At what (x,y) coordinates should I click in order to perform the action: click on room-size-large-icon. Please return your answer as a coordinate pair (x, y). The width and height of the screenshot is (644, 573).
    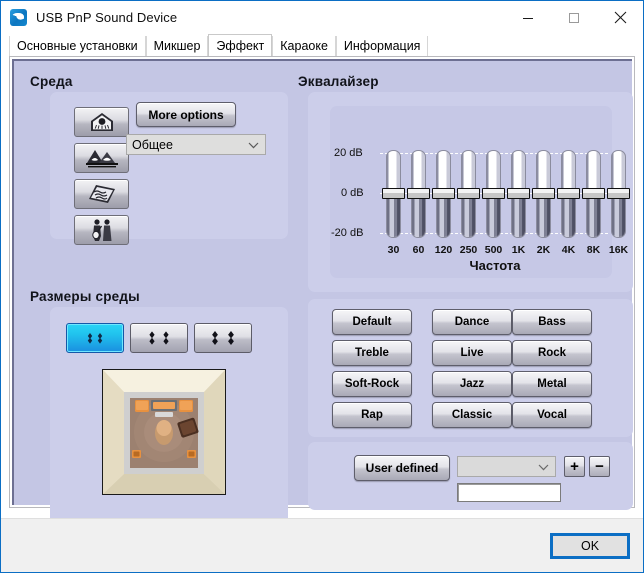
    Looking at the image, I should click on (223, 338).